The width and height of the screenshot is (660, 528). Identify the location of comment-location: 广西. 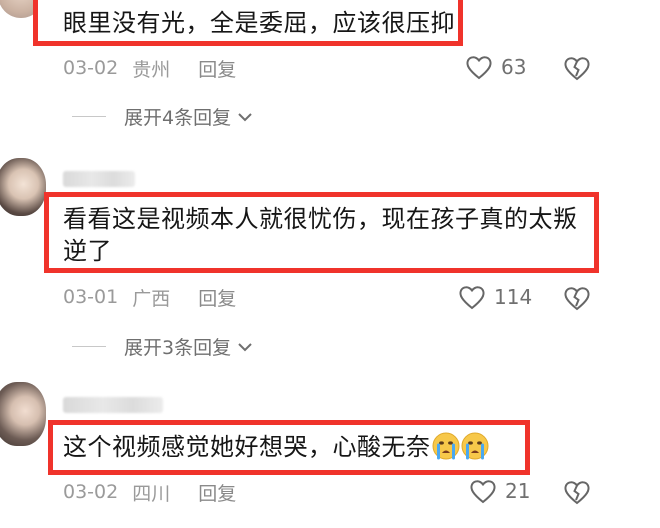
(151, 298).